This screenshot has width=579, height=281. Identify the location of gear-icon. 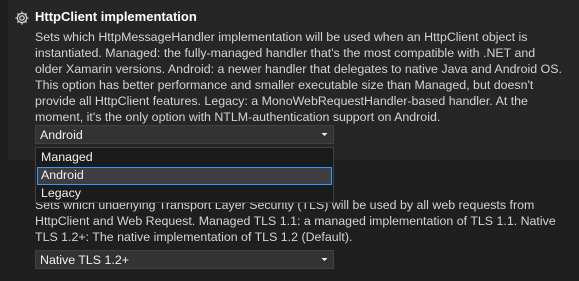
(22, 18).